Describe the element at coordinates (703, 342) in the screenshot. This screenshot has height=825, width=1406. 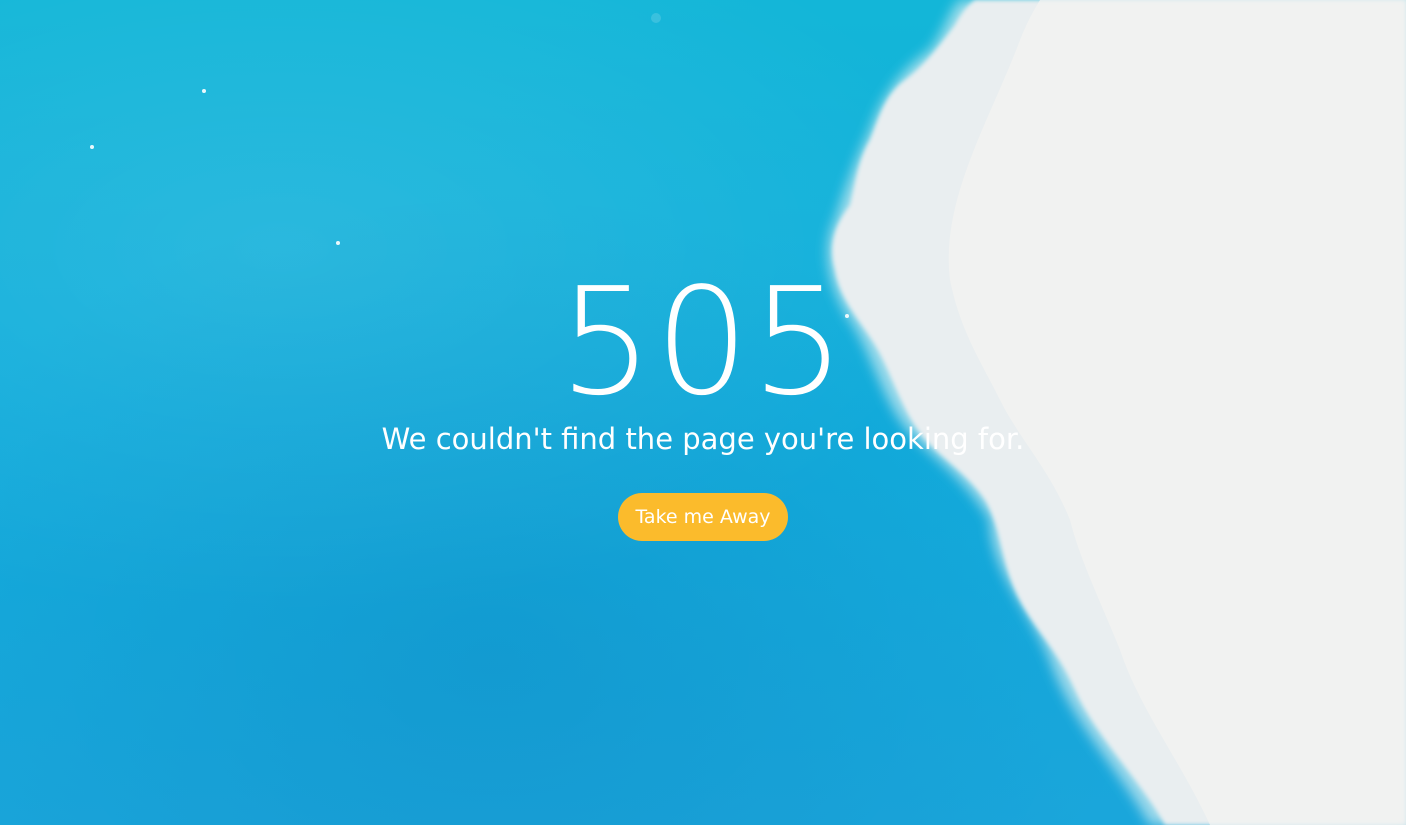
I see `error-code: 505` at that location.